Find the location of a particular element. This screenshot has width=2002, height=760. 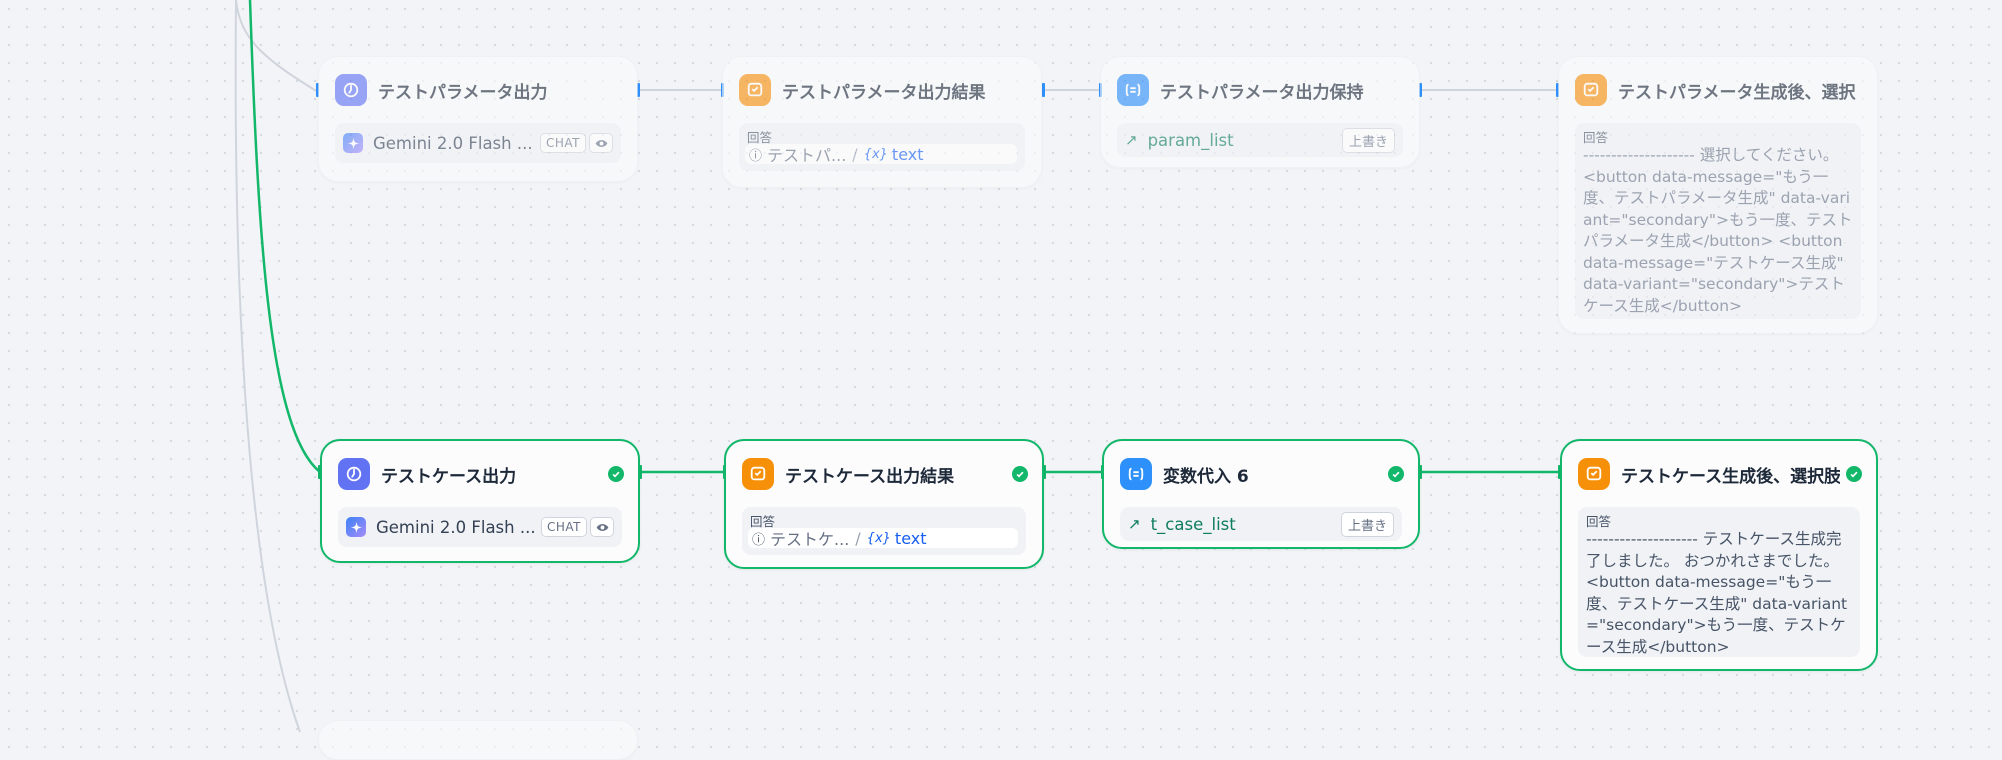

assigned-variable: ↗ param_list 上書き is located at coordinates (1260, 140).